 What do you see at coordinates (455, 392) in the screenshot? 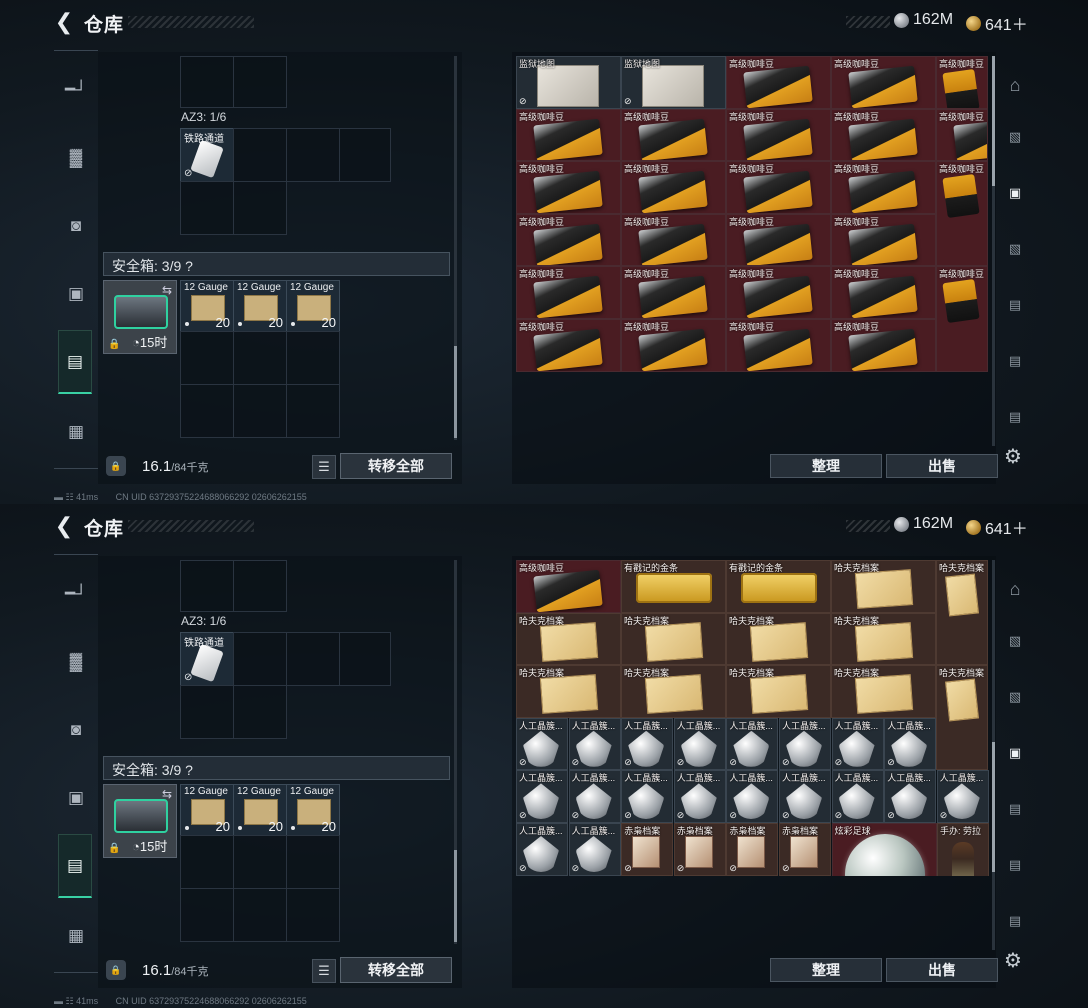
I see `scroll-thumb` at bounding box center [455, 392].